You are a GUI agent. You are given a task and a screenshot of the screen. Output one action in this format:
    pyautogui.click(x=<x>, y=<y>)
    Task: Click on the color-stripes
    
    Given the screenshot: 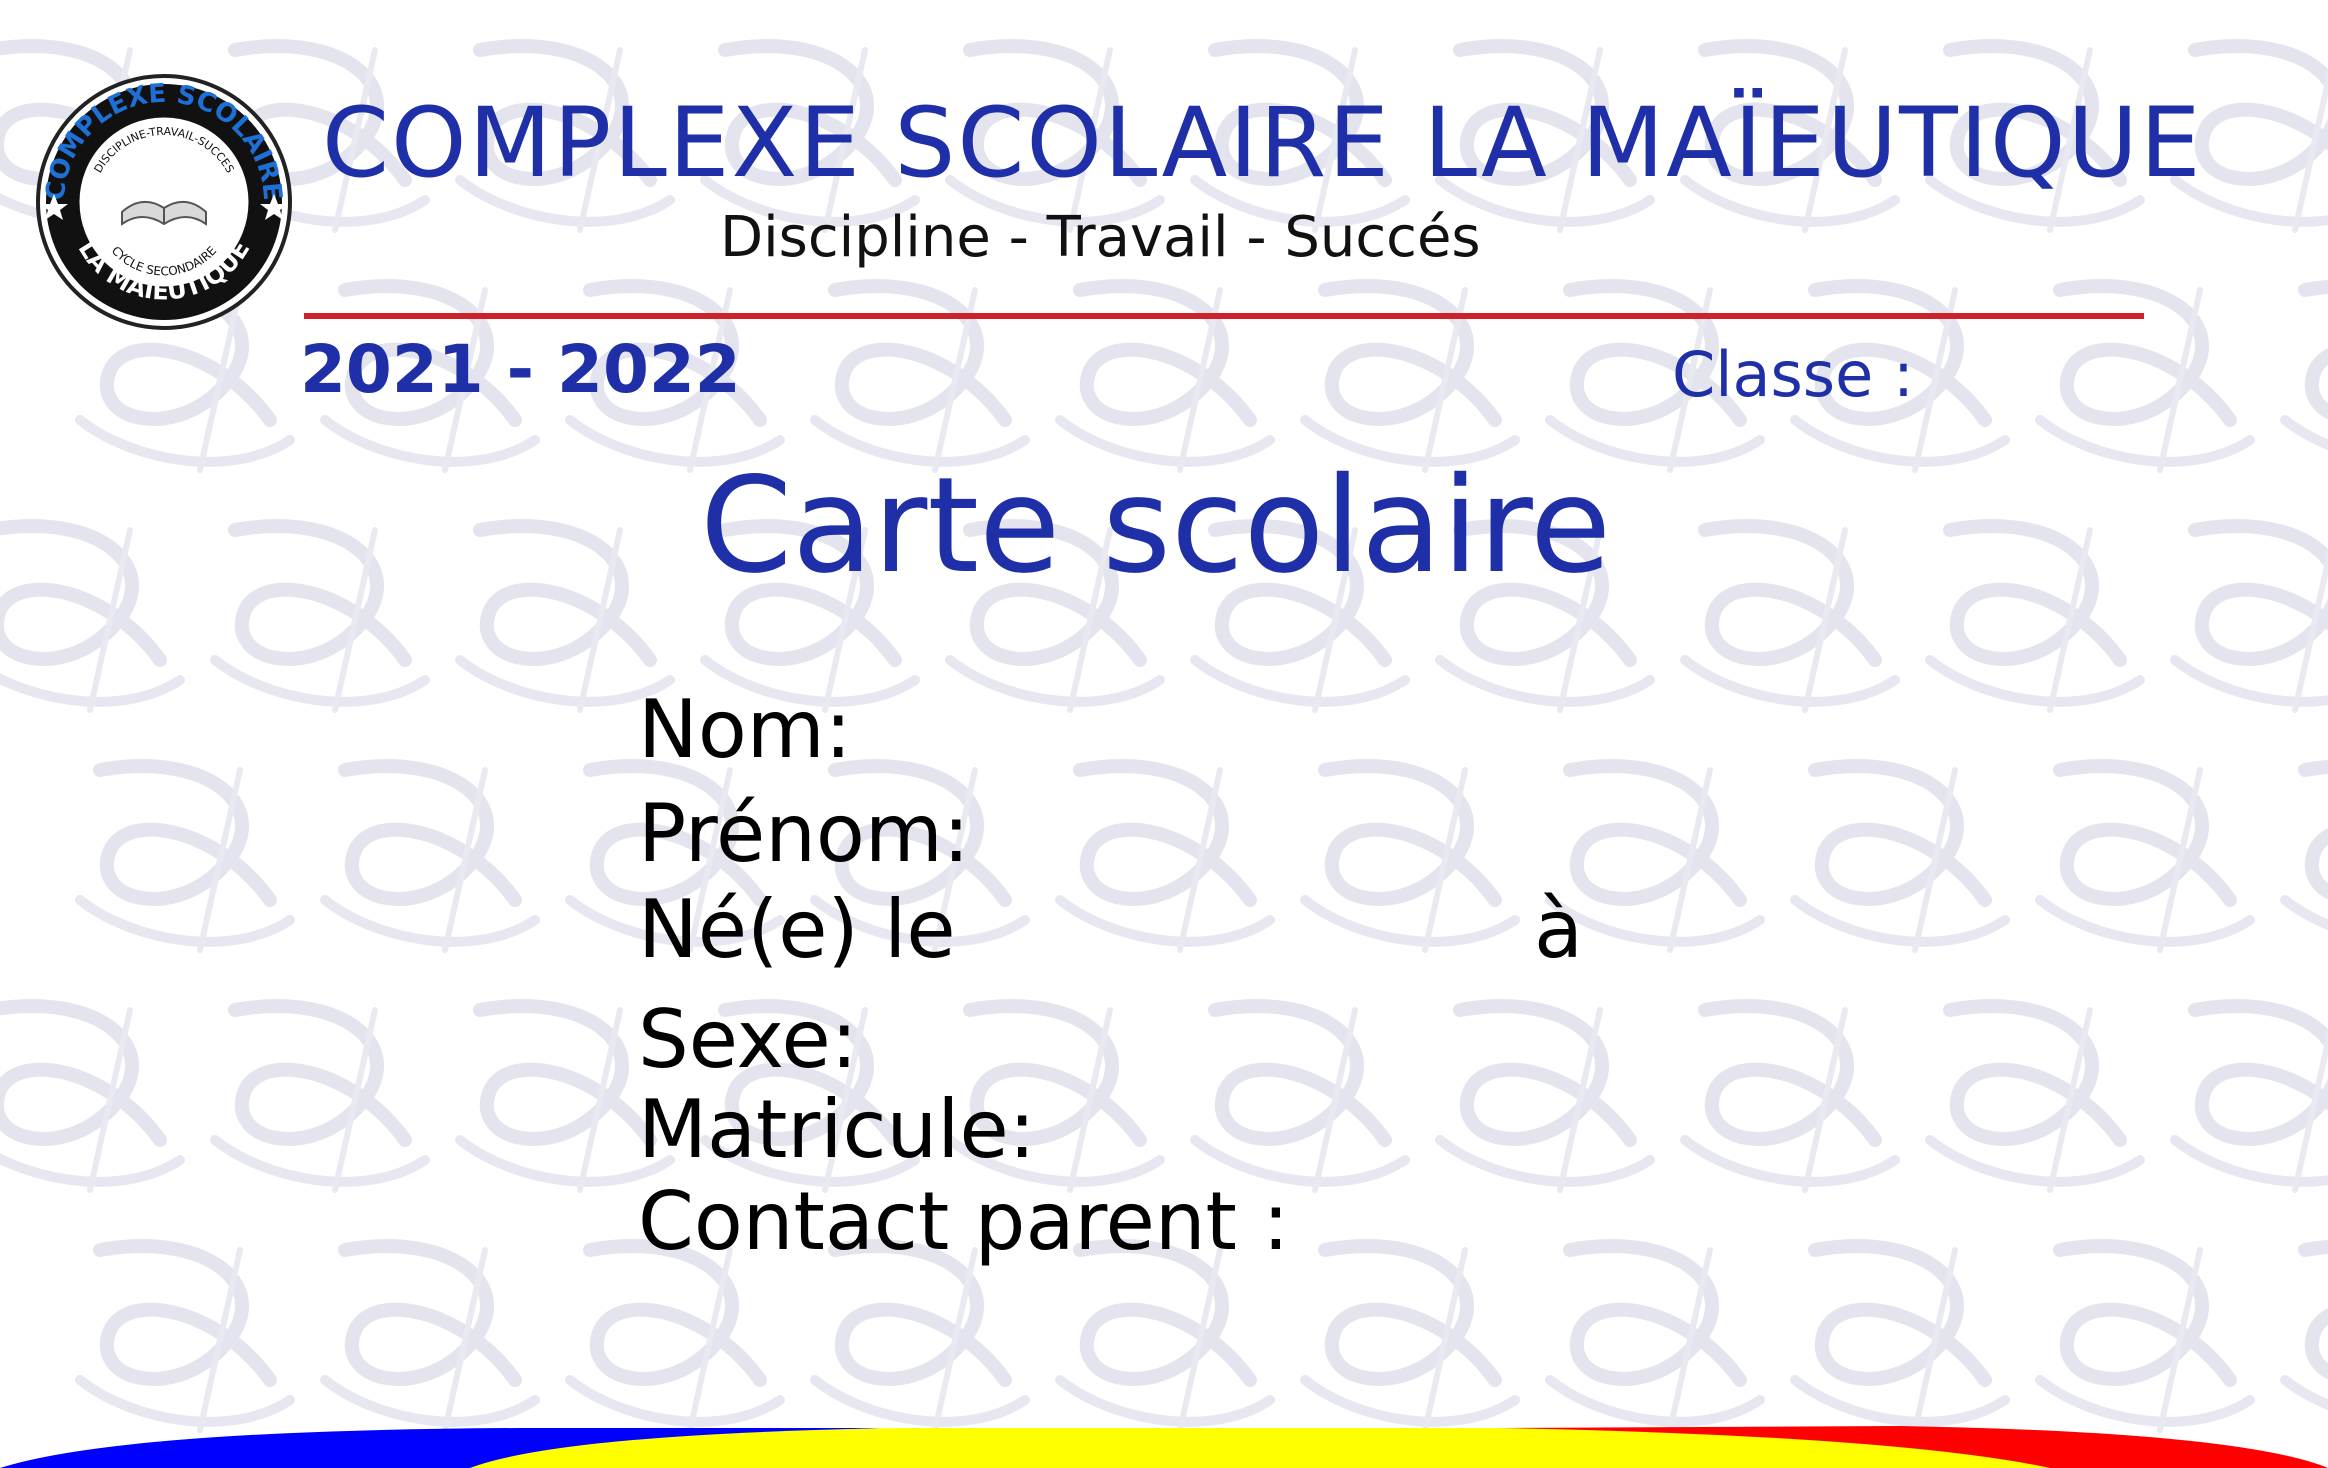 What is the action you would take?
    pyautogui.click(x=1164, y=1447)
    